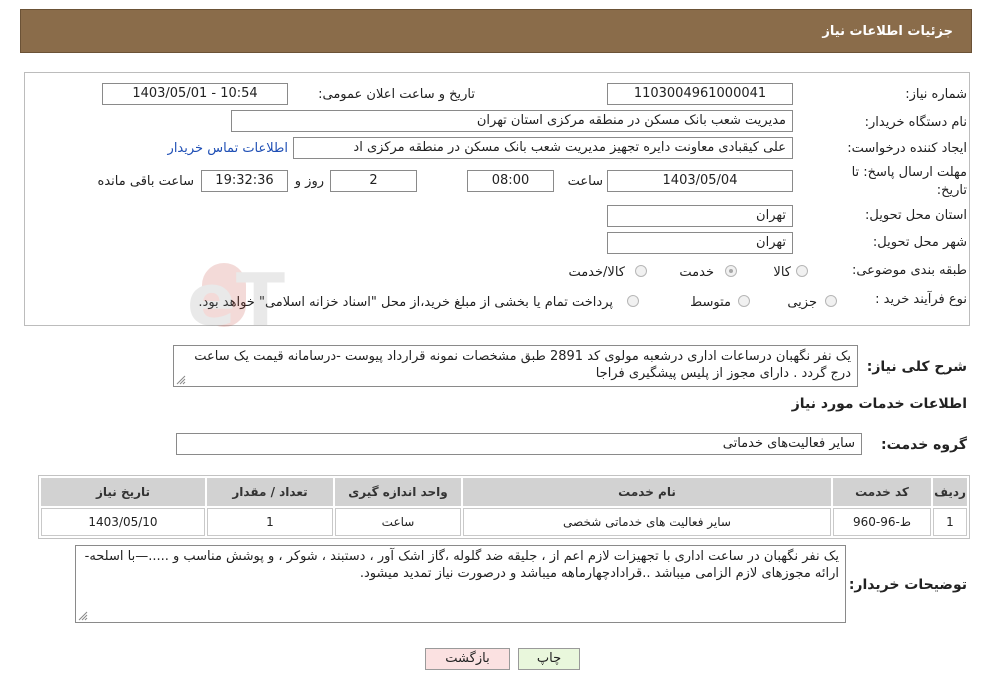 The width and height of the screenshot is (985, 691). I want to click on remaining-time-field: 19:32:36, so click(244, 181).